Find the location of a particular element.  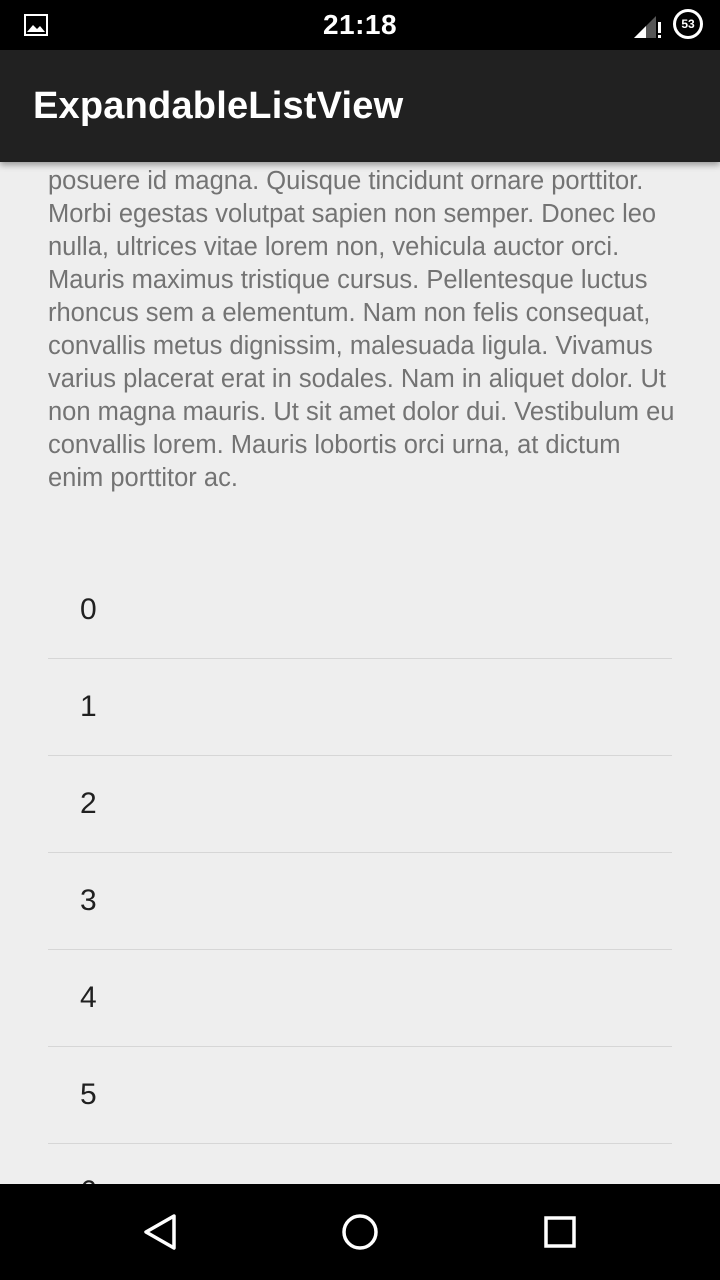

back-icon is located at coordinates (160, 1232).